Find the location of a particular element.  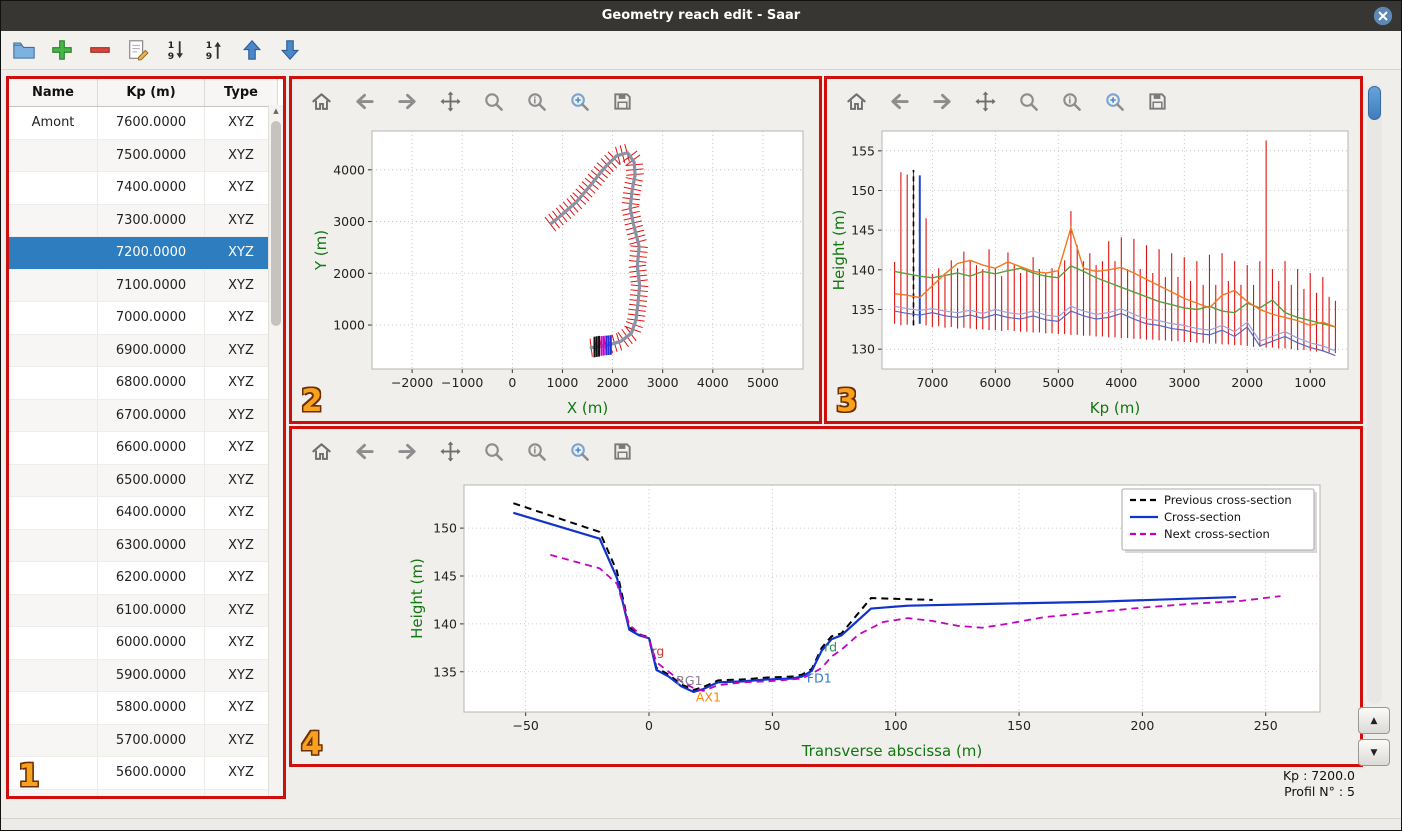

title-bar: Geometry reach edit - Saar is located at coordinates (701, 16).